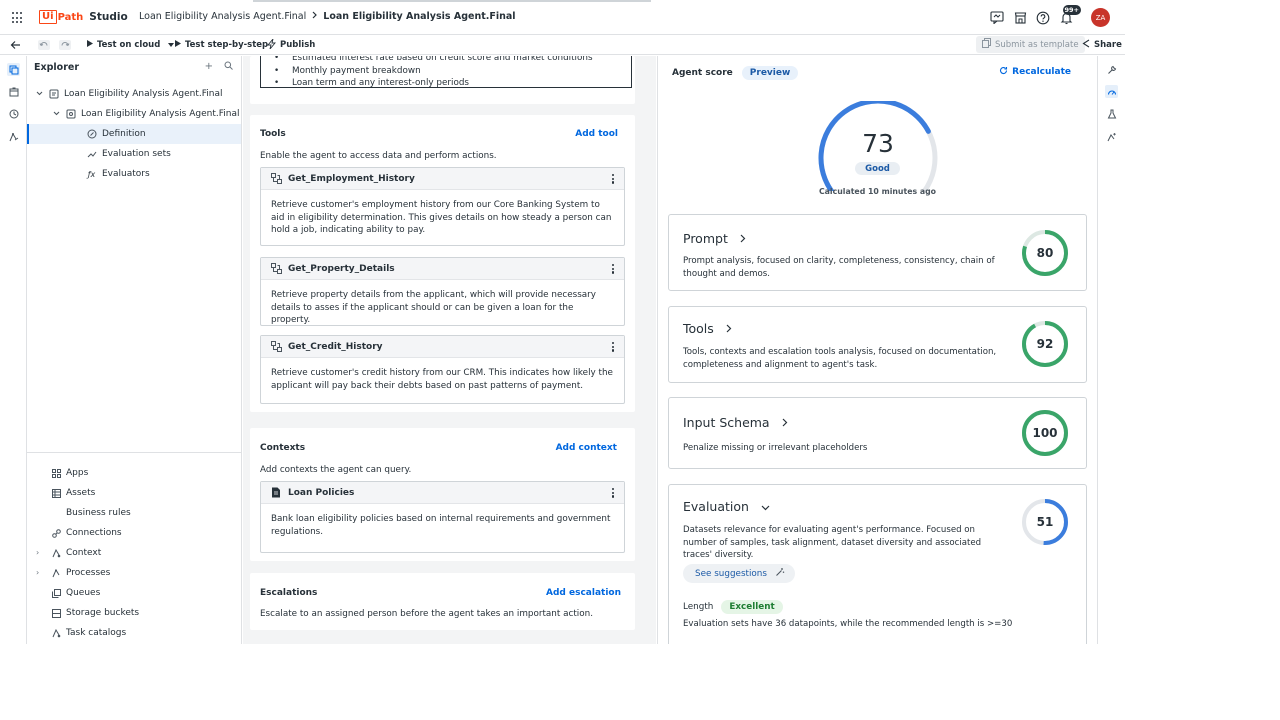  What do you see at coordinates (56, 593) in the screenshot?
I see `queues-icon` at bounding box center [56, 593].